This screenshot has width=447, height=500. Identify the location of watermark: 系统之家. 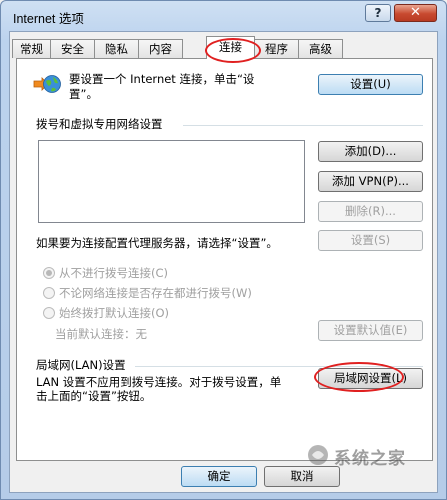
(367, 456).